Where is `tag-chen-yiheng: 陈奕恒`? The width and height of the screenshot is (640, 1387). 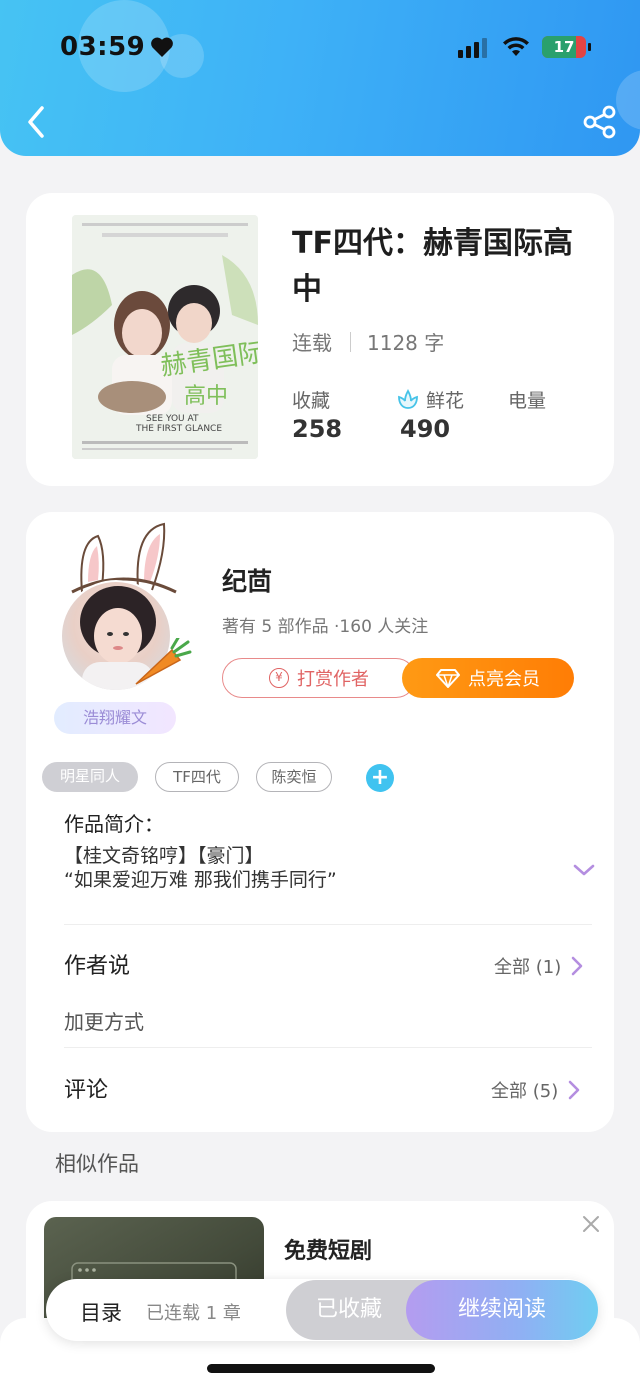 tag-chen-yiheng: 陈奕恒 is located at coordinates (294, 777).